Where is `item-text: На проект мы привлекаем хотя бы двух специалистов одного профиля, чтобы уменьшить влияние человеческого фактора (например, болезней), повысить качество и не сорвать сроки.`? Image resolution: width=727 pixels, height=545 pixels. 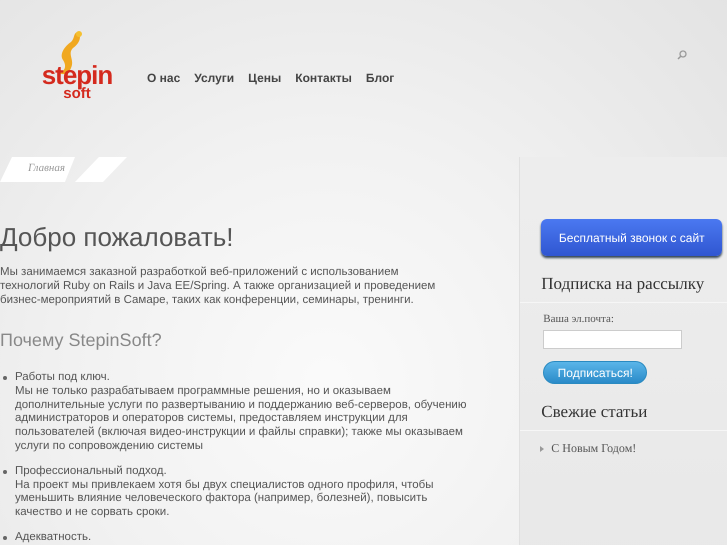 item-text: На проект мы привлекаем хотя бы двух специалистов одного профиля, чтобы уменьшить влияние человеческого фактора (например, болезней), повысить качество и не сорвать сроки. is located at coordinates (224, 499).